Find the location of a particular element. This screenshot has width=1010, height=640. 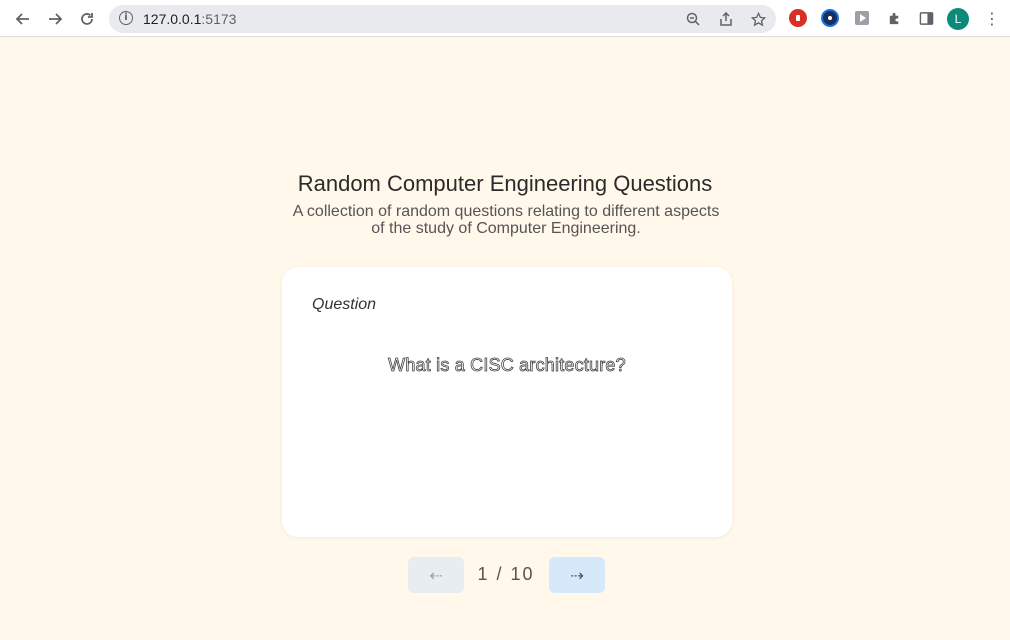

extension-stop-icon is located at coordinates (798, 18).